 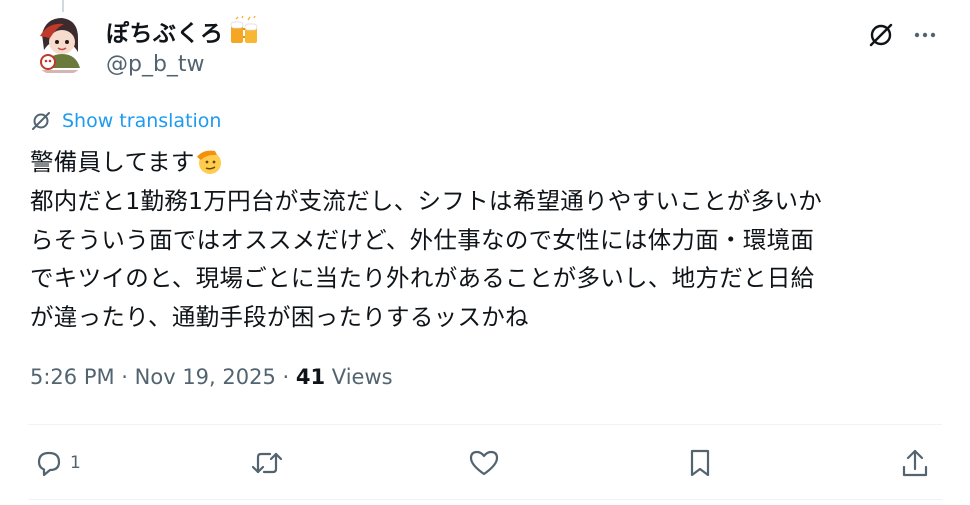 What do you see at coordinates (422, 239) in the screenshot?
I see `tweet-text-line: らそういう面ではオススメだけど、外仕事なので女性には体力面・環境面` at bounding box center [422, 239].